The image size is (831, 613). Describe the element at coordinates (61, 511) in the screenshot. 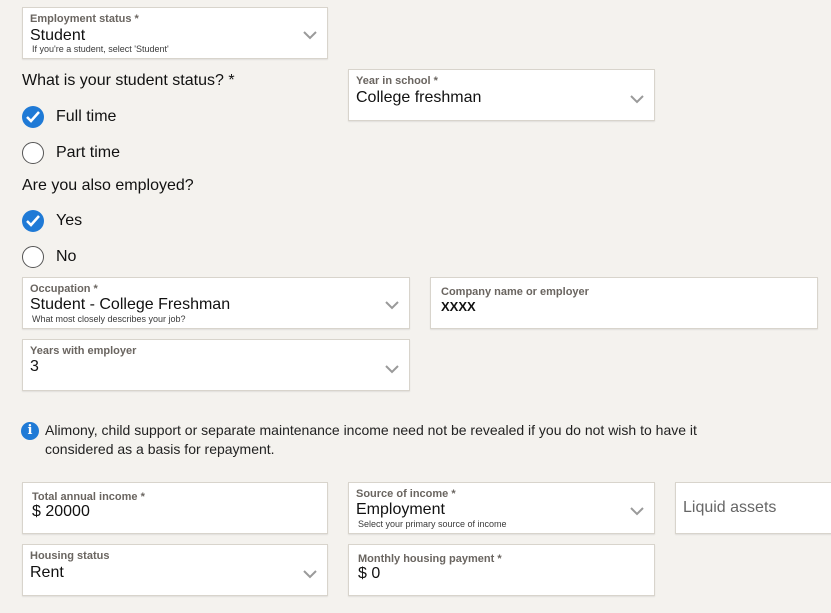

I see `total-income-value: $ 20000` at that location.